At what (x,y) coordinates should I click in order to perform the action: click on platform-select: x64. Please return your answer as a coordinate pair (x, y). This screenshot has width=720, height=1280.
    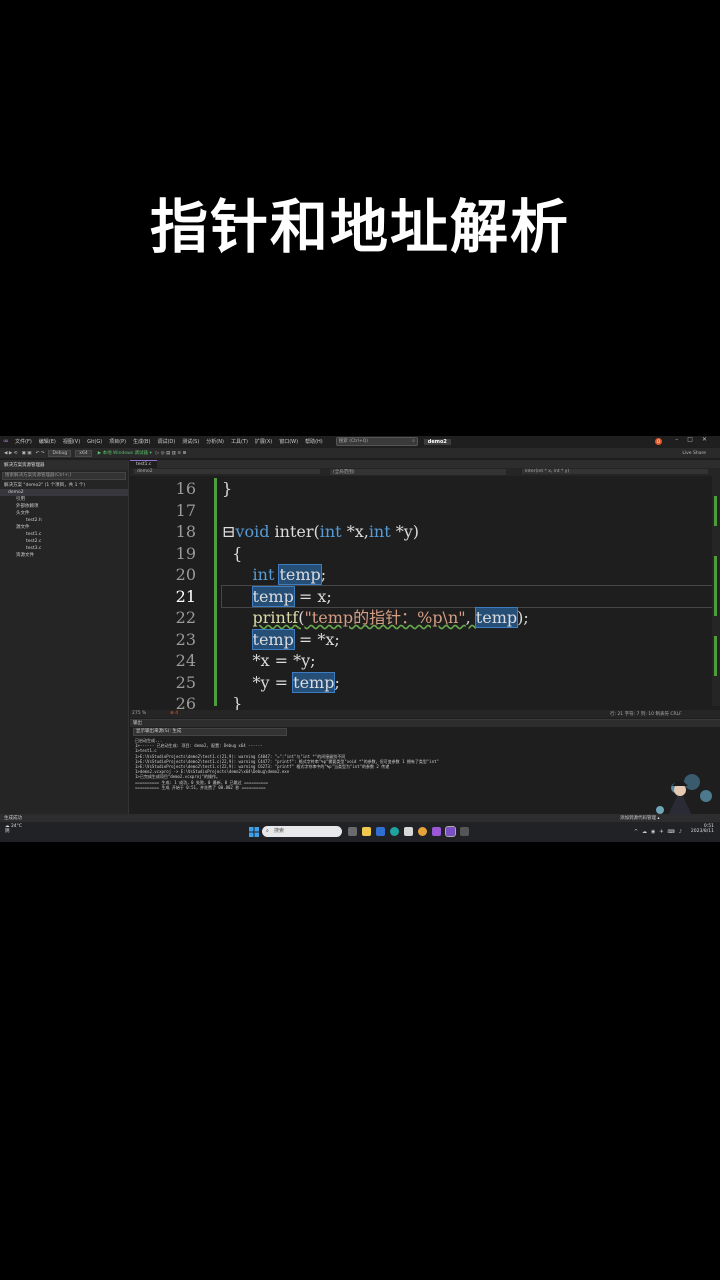
    Looking at the image, I should click on (83, 453).